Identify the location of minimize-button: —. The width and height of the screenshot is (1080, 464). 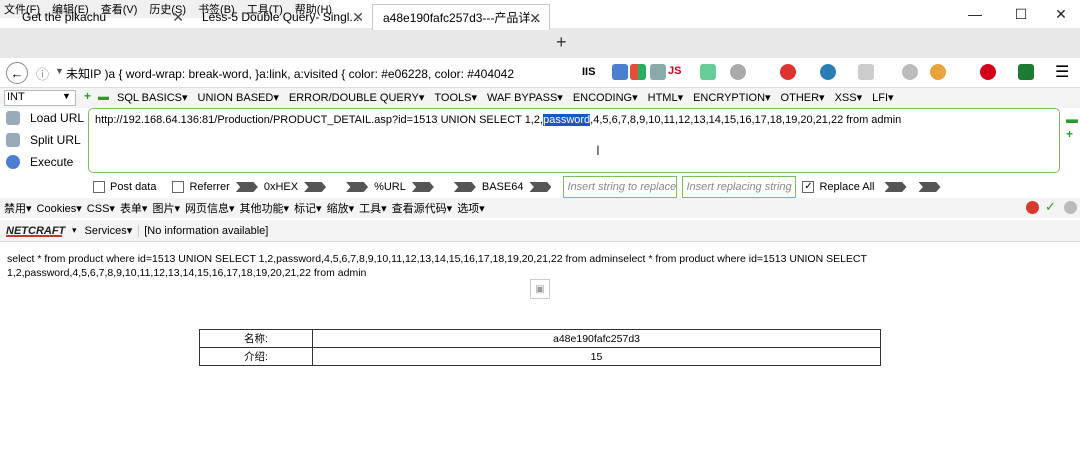
(975, 14).